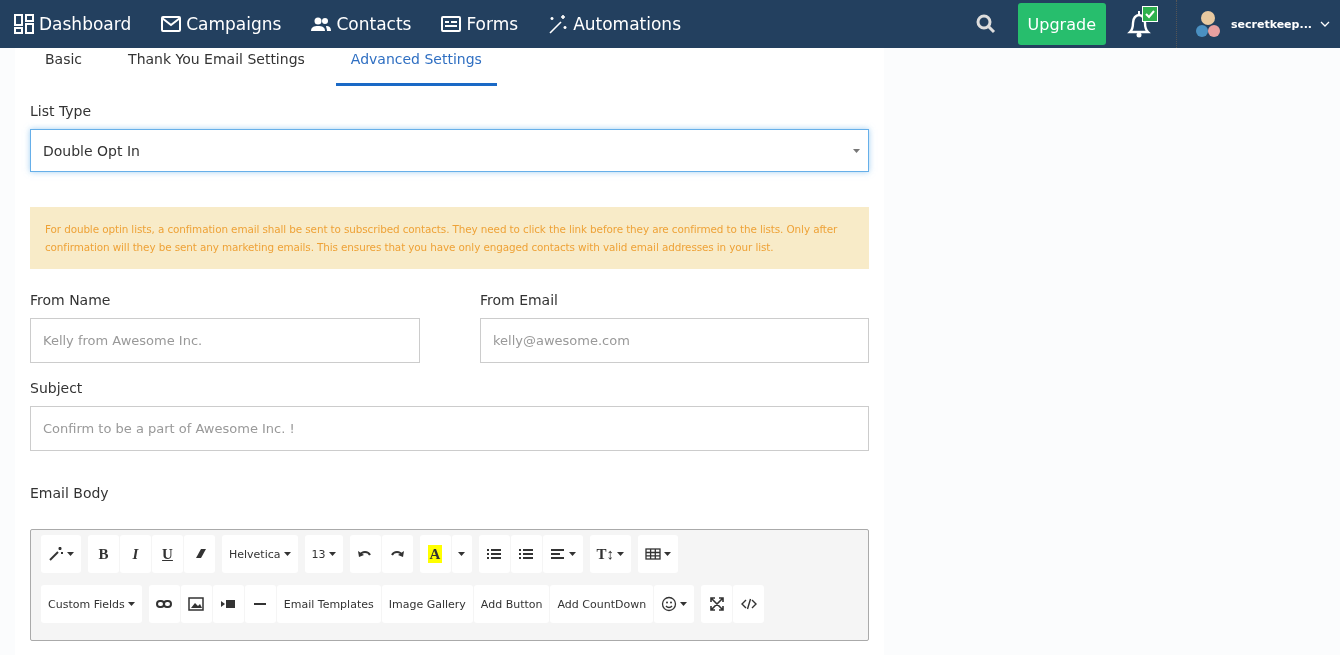 Image resolution: width=1340 pixels, height=655 pixels. Describe the element at coordinates (511, 604) in the screenshot. I see `toolbar-button: Add Button` at that location.